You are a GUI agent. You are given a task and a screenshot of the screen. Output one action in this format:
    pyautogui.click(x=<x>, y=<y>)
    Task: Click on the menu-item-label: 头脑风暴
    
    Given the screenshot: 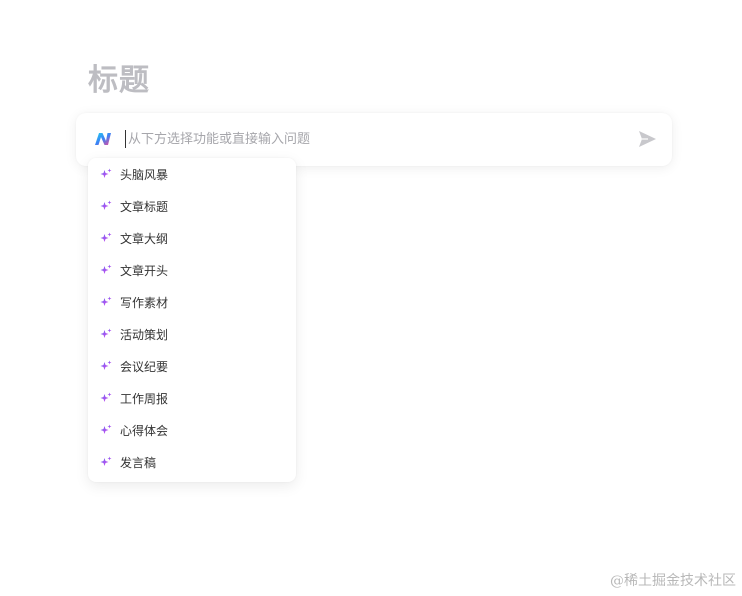 What is the action you would take?
    pyautogui.click(x=144, y=174)
    